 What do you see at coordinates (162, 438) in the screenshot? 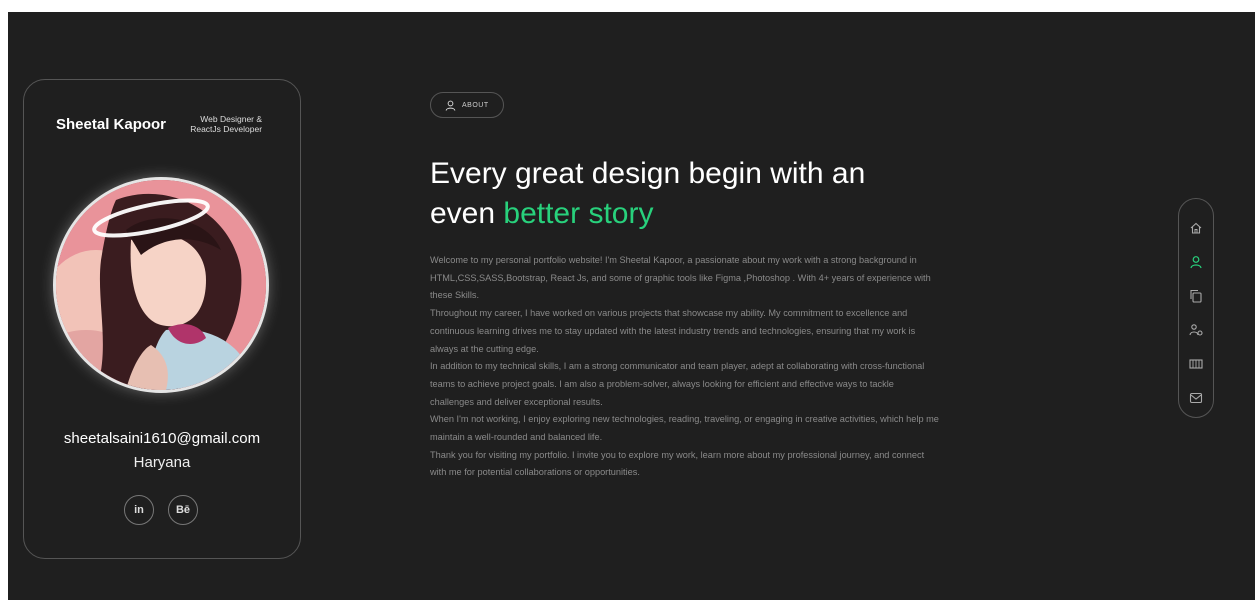
I see `profile-email: sheetalsaini1610@gmail.com` at bounding box center [162, 438].